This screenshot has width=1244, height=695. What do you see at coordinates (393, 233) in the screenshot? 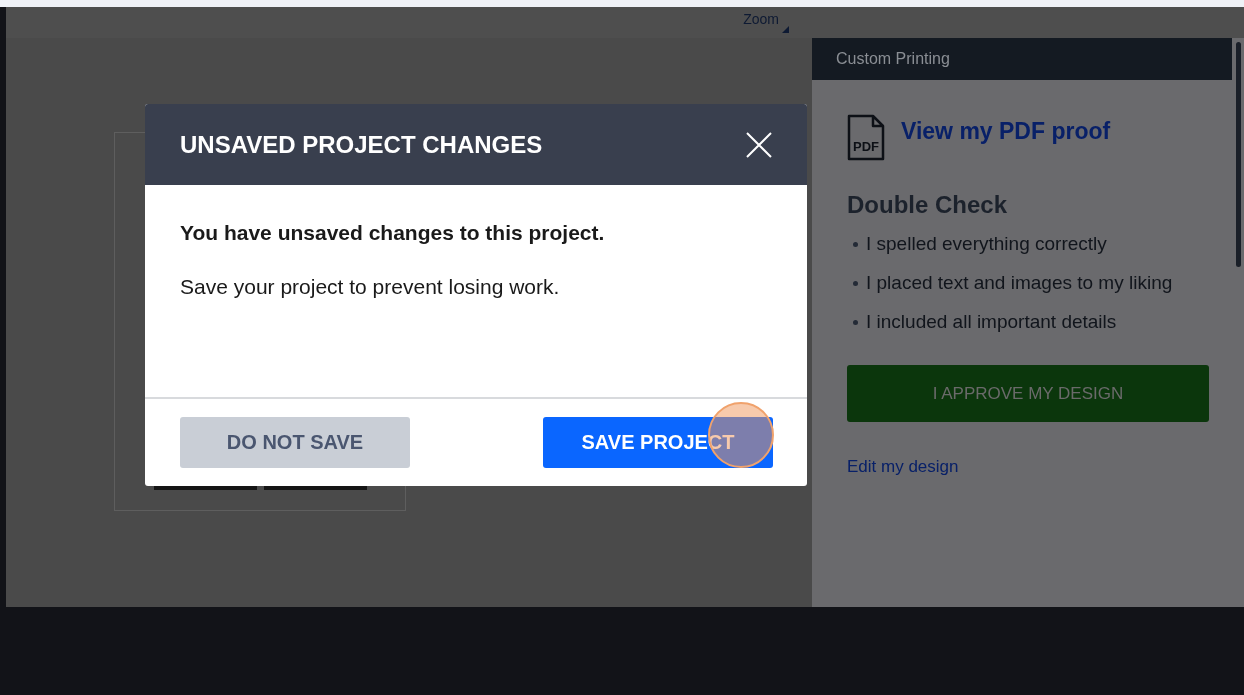
I see `dialog-heading: You have unsaved changes to this project.` at bounding box center [393, 233].